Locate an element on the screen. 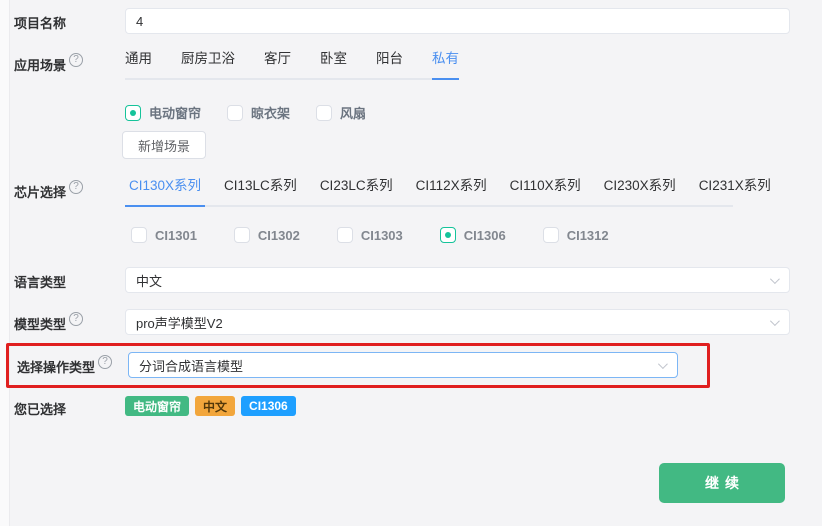 This screenshot has height=526, width=822. tab-chip-ci230x: CI230X系列 is located at coordinates (640, 191).